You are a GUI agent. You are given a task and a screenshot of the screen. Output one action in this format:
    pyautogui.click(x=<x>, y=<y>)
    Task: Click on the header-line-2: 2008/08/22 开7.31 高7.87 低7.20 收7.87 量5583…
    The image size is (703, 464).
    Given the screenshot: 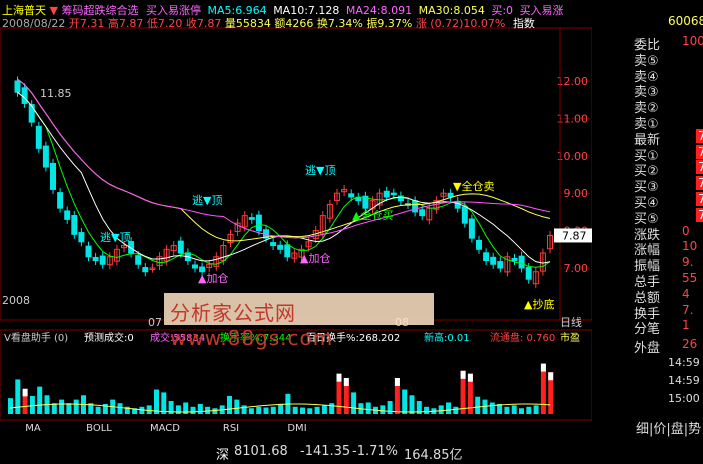 What is the action you would take?
    pyautogui.click(x=268, y=22)
    